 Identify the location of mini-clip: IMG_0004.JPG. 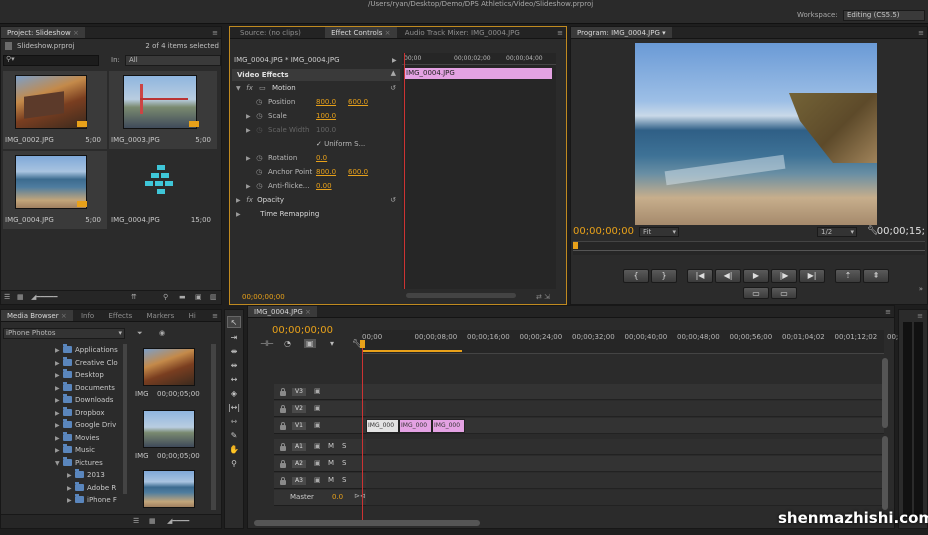
(478, 73).